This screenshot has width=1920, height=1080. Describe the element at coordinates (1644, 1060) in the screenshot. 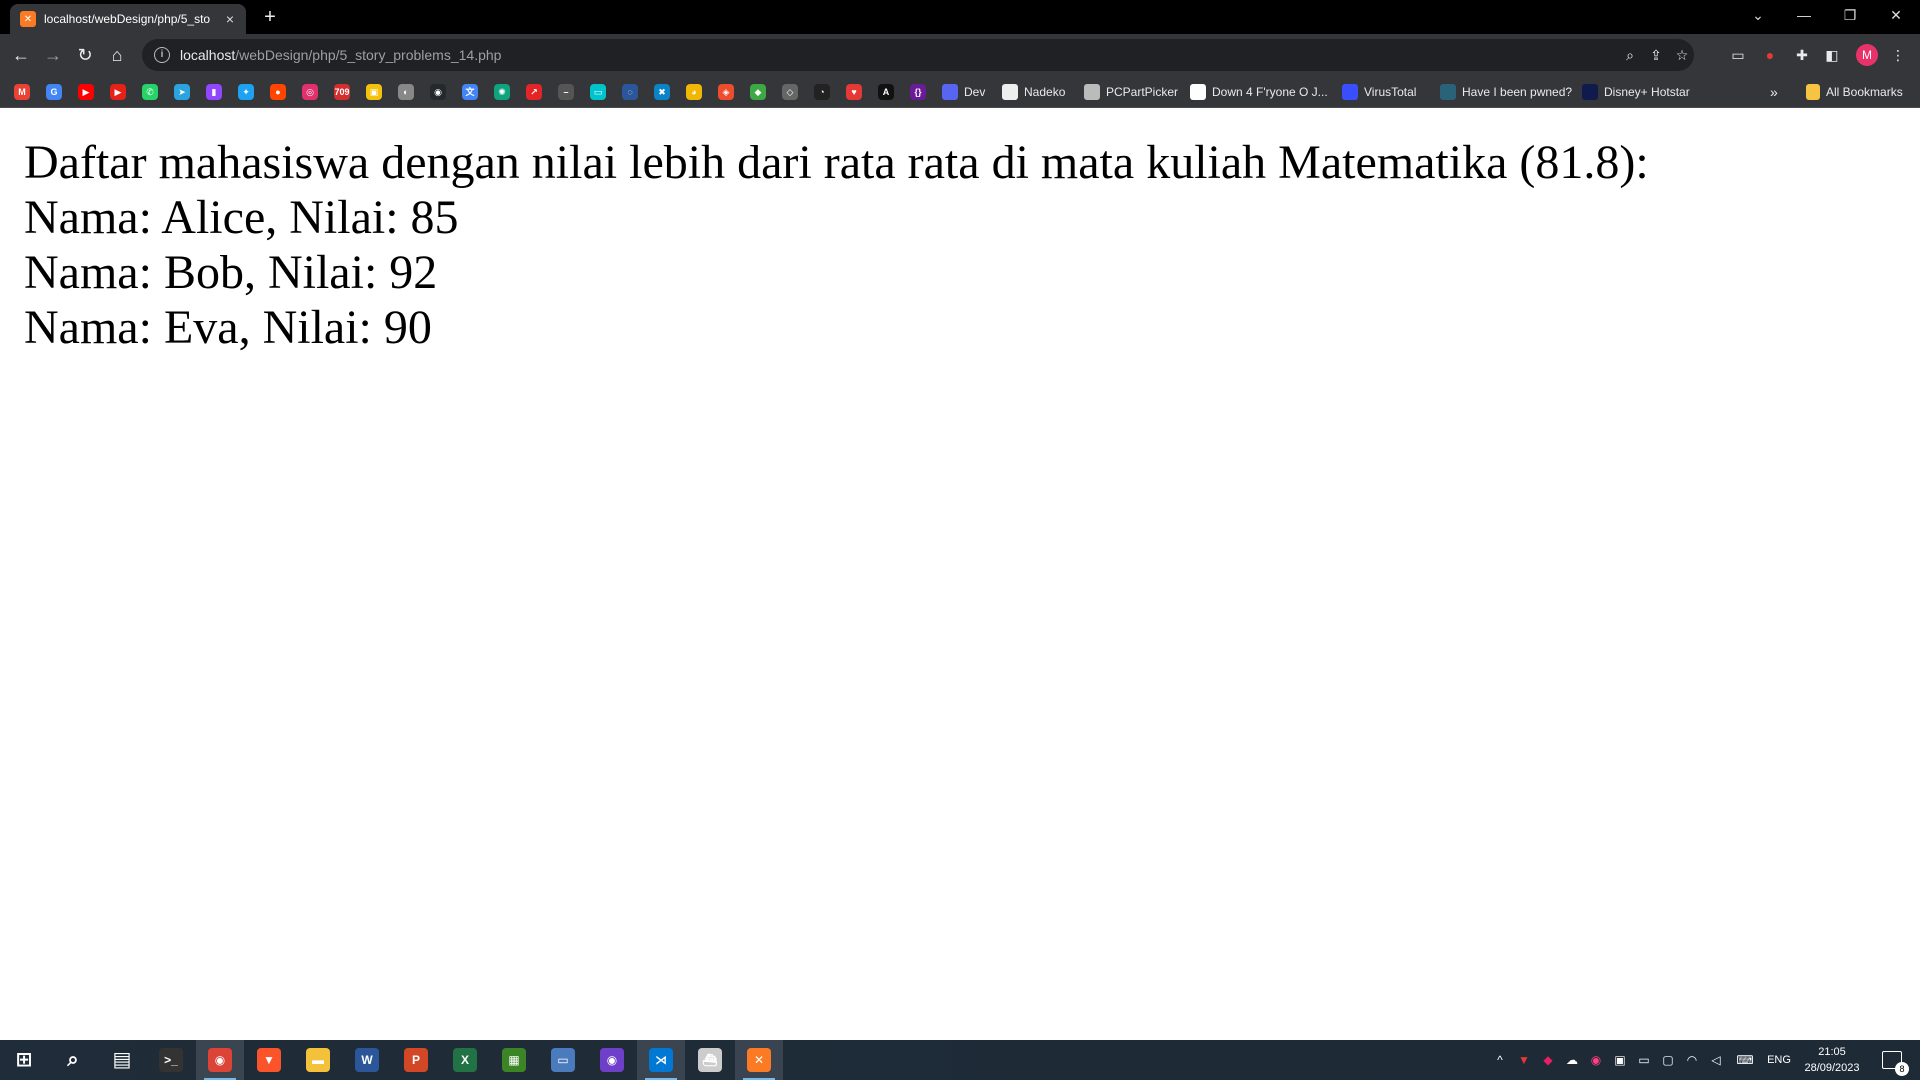

I see `battery-icon: ▭` at that location.